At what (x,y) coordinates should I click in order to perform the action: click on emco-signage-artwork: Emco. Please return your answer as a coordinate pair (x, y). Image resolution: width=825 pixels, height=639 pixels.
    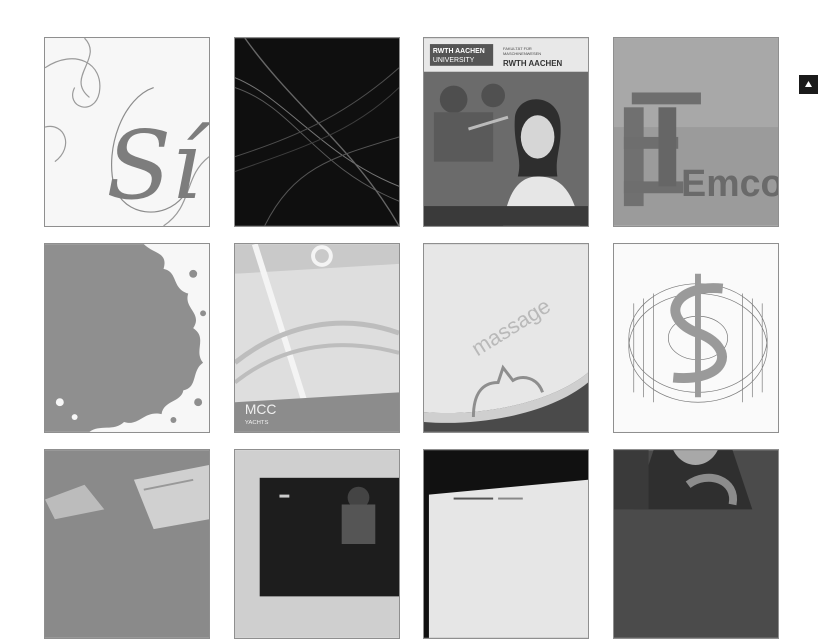
    Looking at the image, I should click on (696, 132).